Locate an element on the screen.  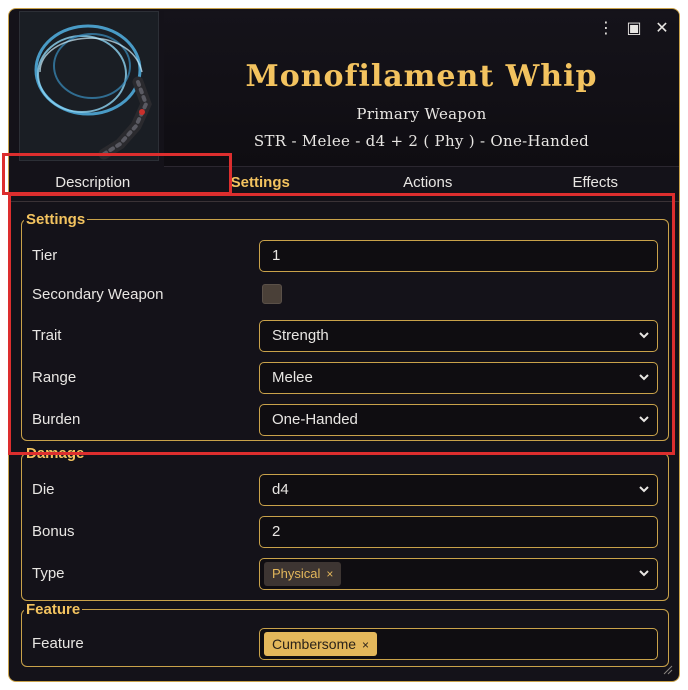
range-row: Range Melee is located at coordinates (345, 379).